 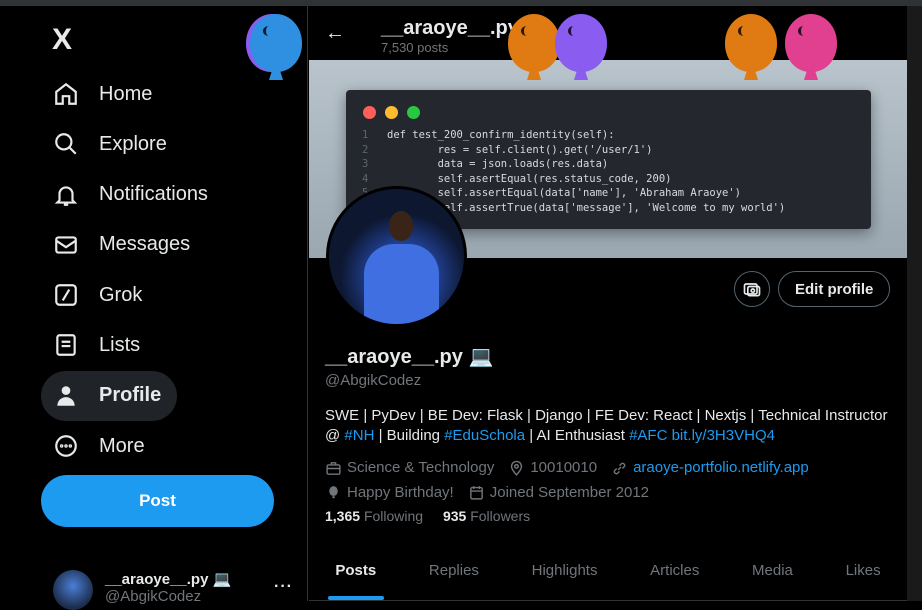 I want to click on nav-label: More, so click(x=122, y=445).